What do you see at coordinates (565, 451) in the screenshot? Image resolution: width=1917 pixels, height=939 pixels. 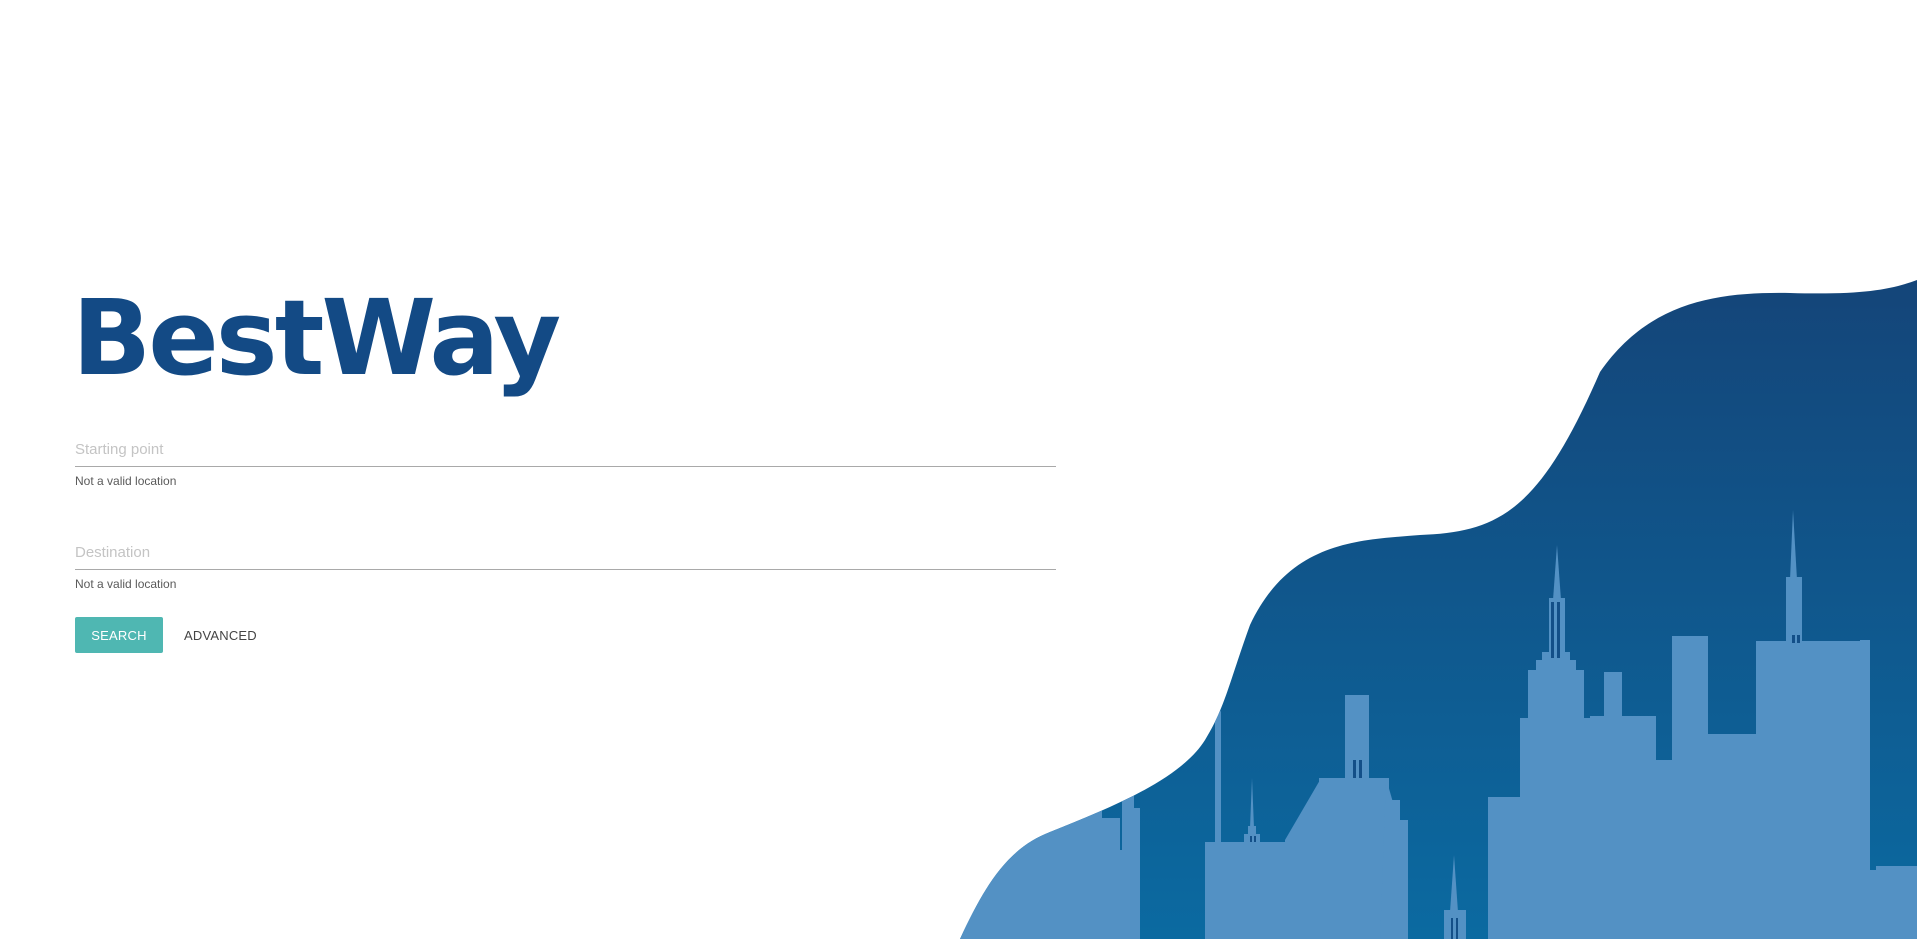 I see `starting-point-input` at bounding box center [565, 451].